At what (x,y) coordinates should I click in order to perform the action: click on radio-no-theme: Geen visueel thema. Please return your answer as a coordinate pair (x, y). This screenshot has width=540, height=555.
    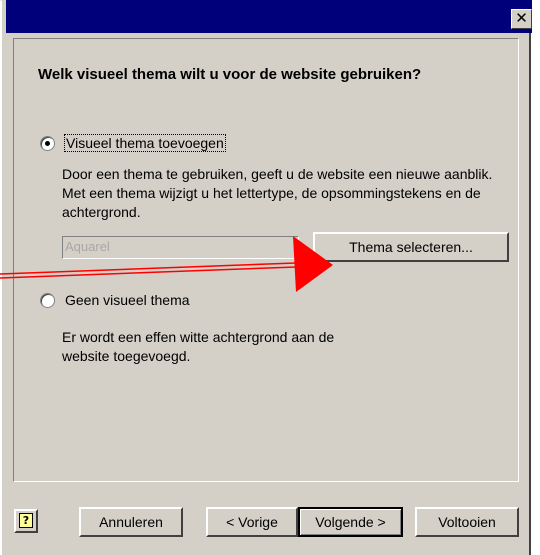
    Looking at the image, I should click on (115, 300).